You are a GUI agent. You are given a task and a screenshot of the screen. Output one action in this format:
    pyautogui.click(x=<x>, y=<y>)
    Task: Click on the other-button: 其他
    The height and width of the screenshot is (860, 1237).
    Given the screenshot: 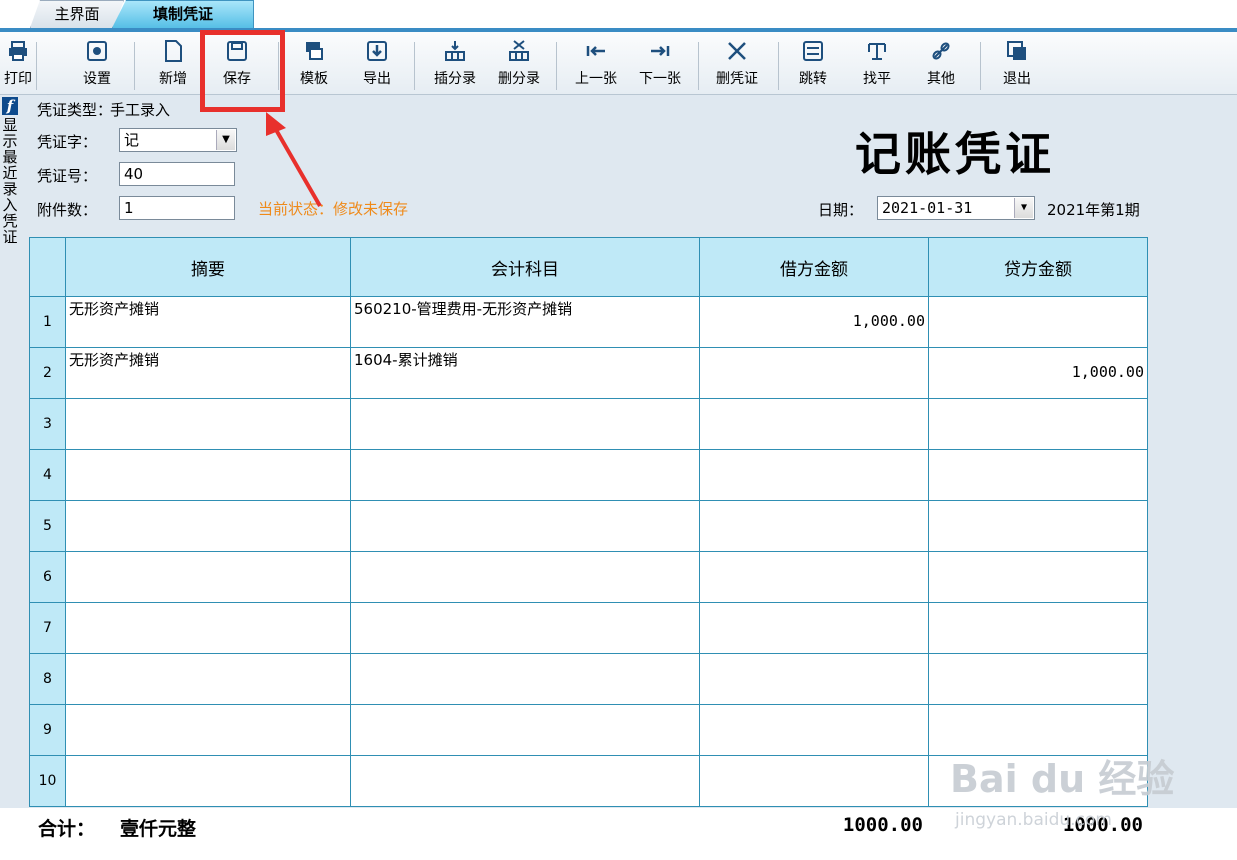 What is the action you would take?
    pyautogui.click(x=941, y=65)
    